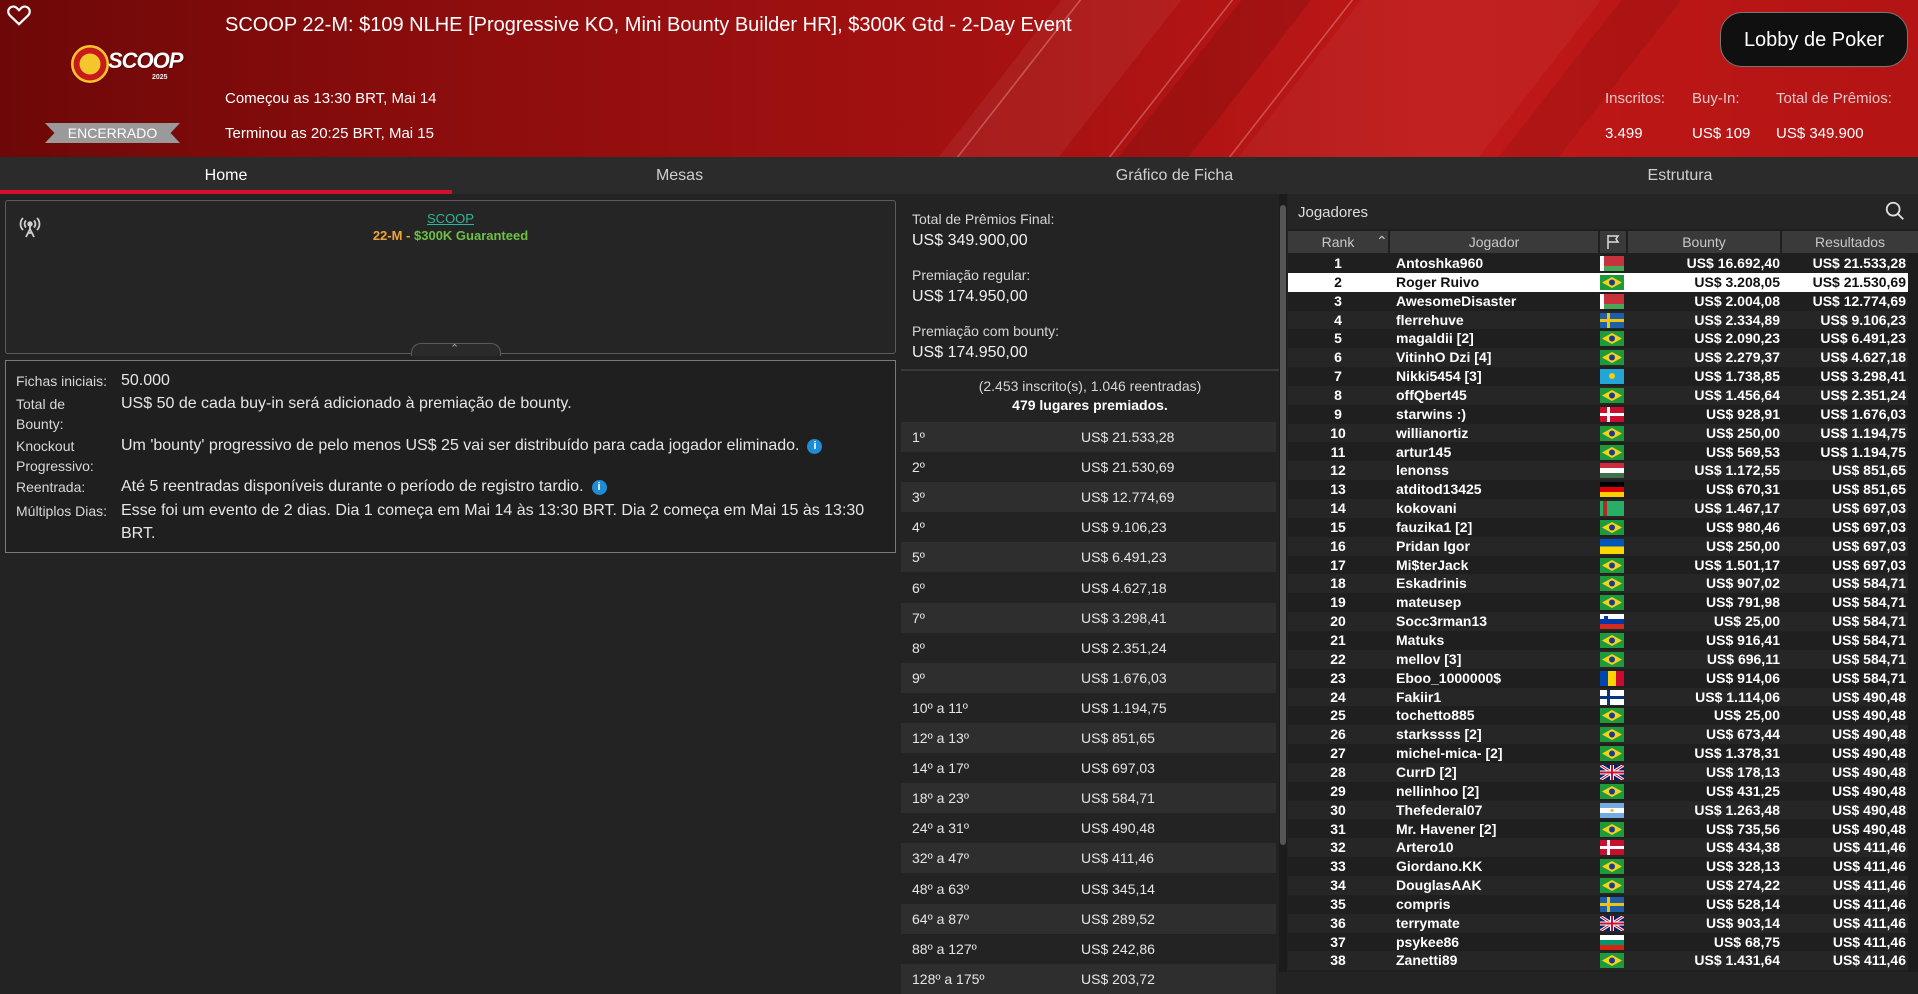  What do you see at coordinates (1338, 242) in the screenshot?
I see `col-rank: Rank ⌃` at bounding box center [1338, 242].